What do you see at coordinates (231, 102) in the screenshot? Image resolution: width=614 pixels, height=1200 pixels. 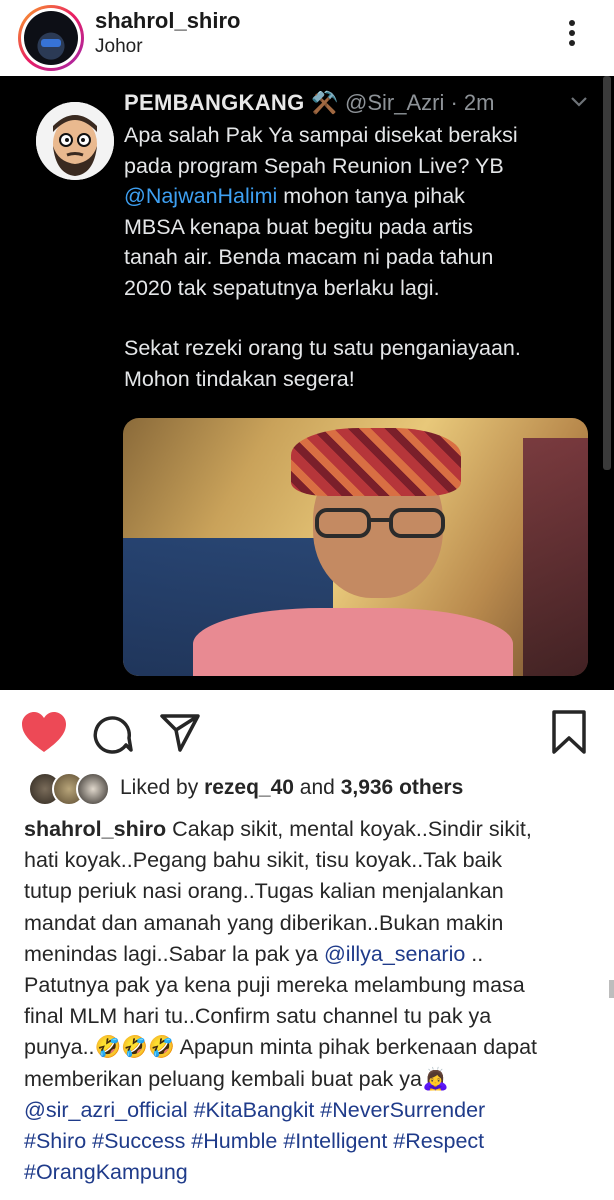 I see `tweet-display-name: PEMBANGKANG ⚒️` at bounding box center [231, 102].